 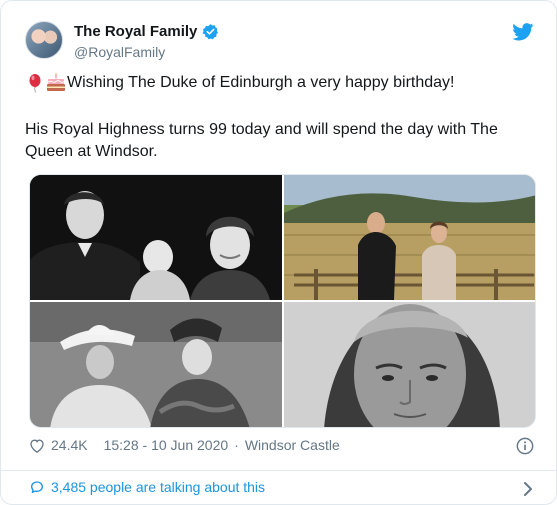 I want to click on account-name-row: The Royal Family, so click(x=146, y=31).